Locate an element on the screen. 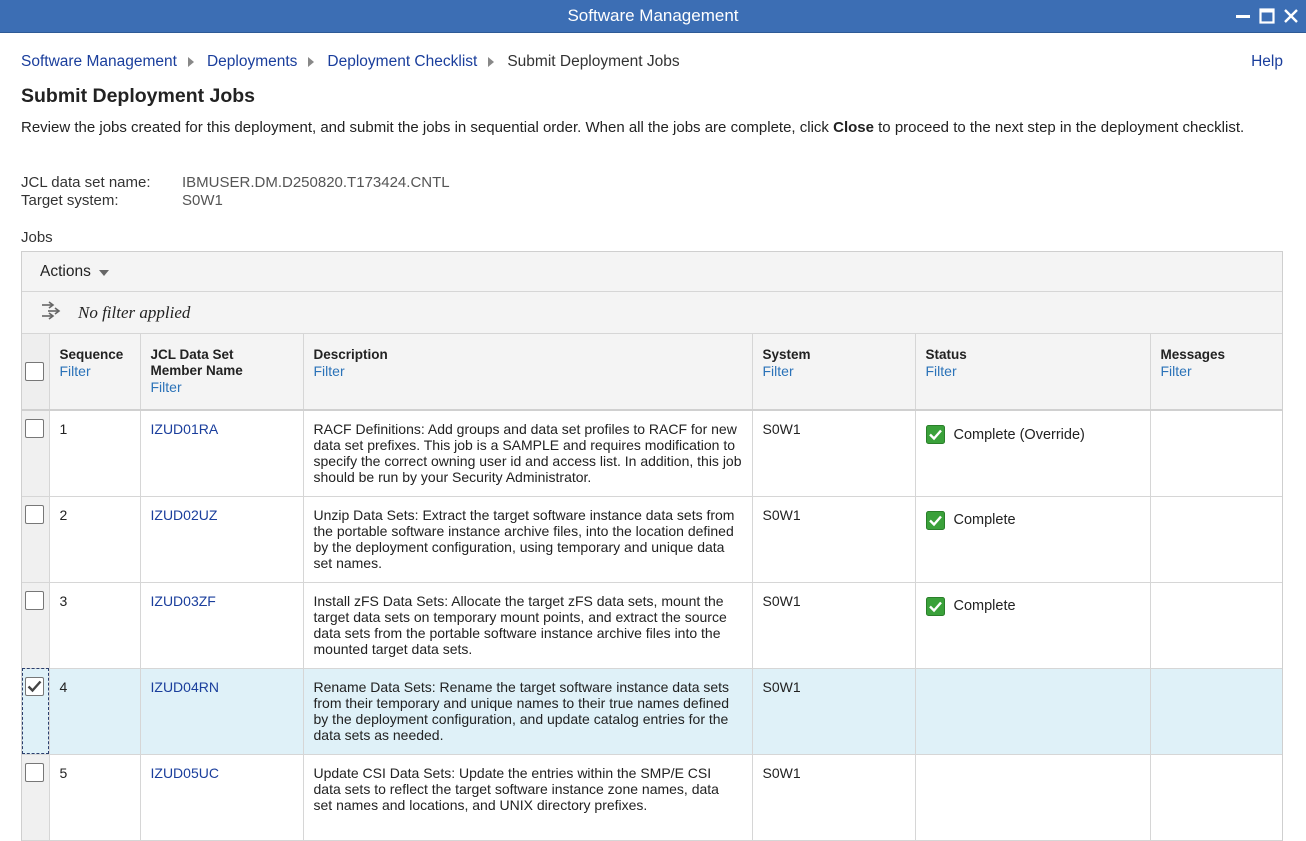  window-titlebar: Software Management is located at coordinates (653, 16).